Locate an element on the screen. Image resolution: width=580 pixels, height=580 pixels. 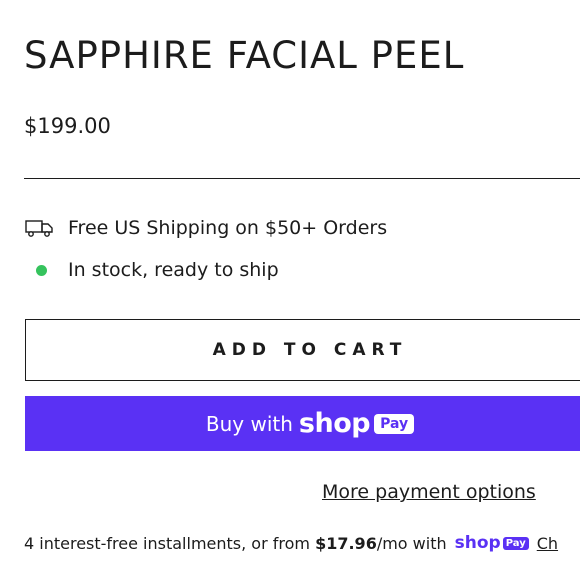
buy-with-label: Buy with is located at coordinates (249, 423).